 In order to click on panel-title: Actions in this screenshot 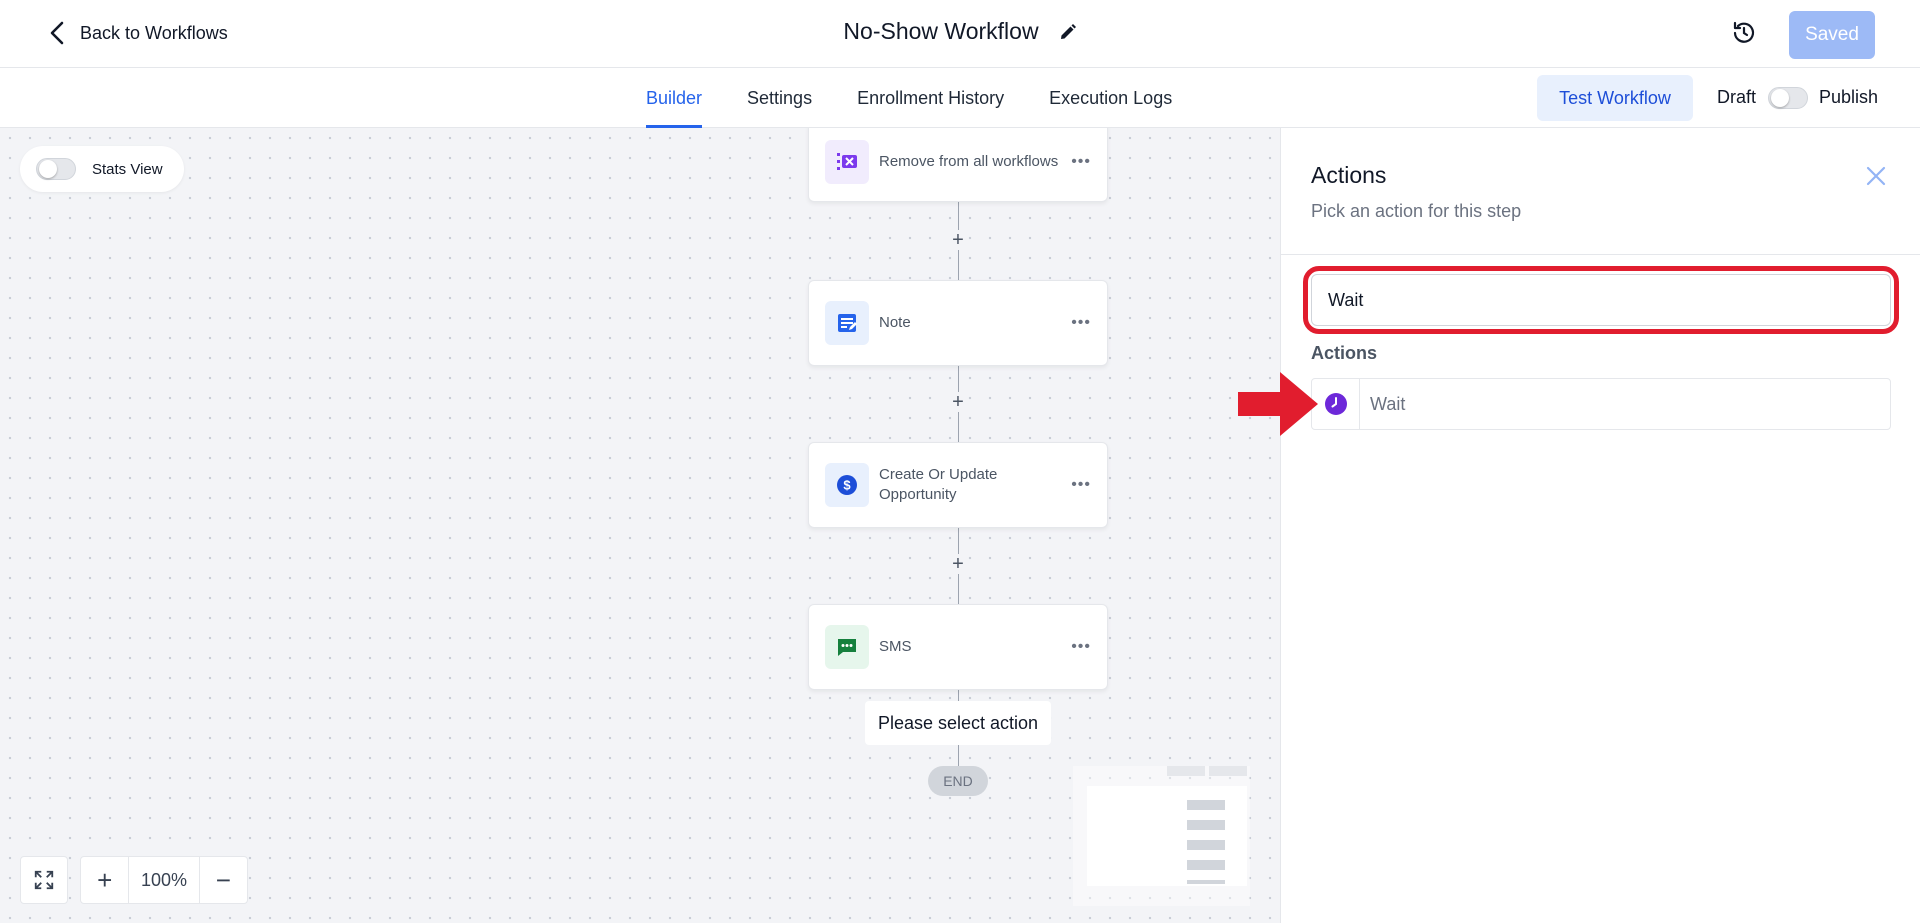, I will do `click(1349, 175)`.